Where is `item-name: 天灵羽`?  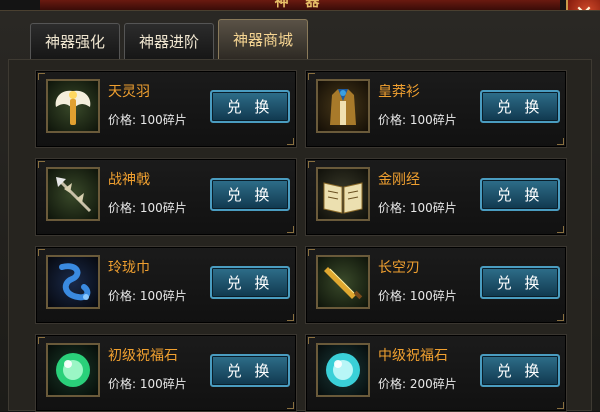
item-name: 天灵羽 is located at coordinates (129, 92).